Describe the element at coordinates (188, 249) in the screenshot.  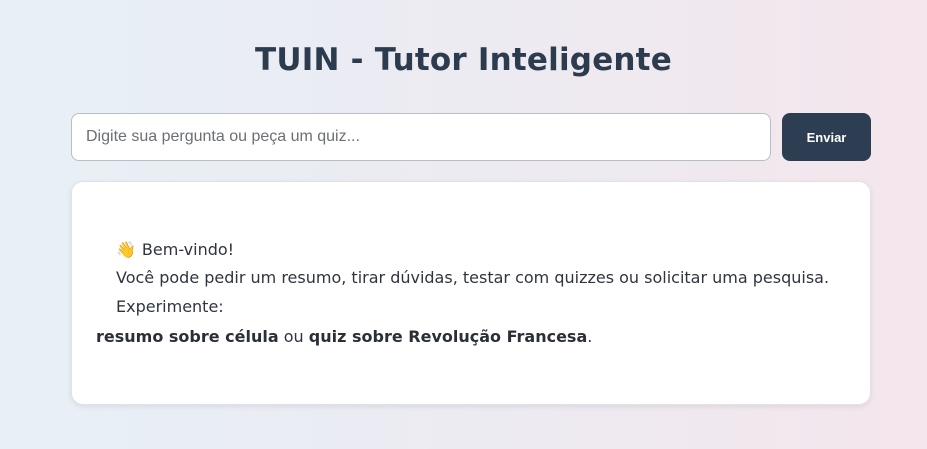
I see `greeting-text: Bem-vindo!` at that location.